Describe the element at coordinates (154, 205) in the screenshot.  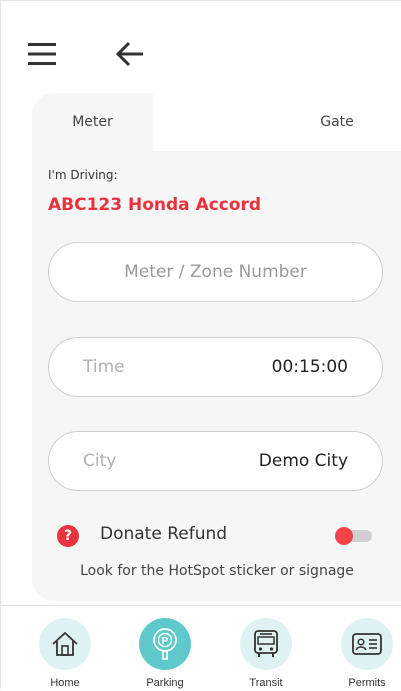
I see `selected-vehicle: ABC123 Honda Accord` at that location.